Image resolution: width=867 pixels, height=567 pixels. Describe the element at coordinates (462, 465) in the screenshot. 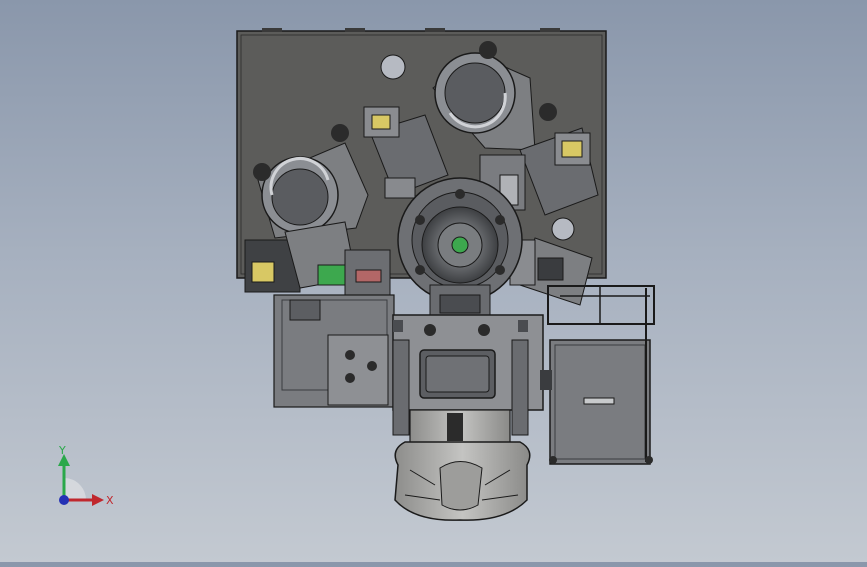

I see `drive-motor` at that location.